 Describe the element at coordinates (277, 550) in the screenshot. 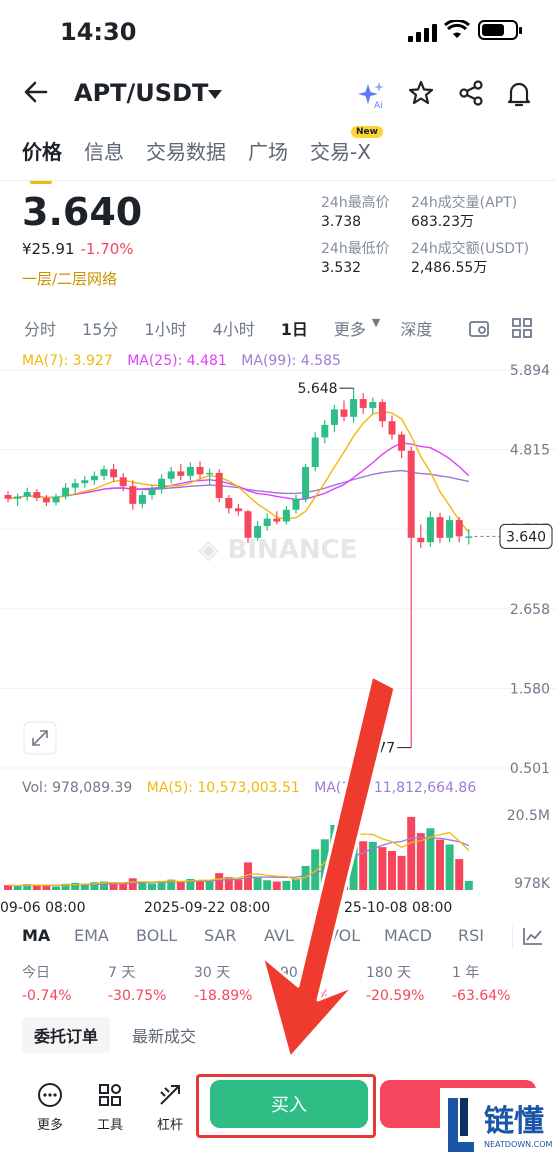

I see `chart-watermark: ◈ BINANCE` at that location.